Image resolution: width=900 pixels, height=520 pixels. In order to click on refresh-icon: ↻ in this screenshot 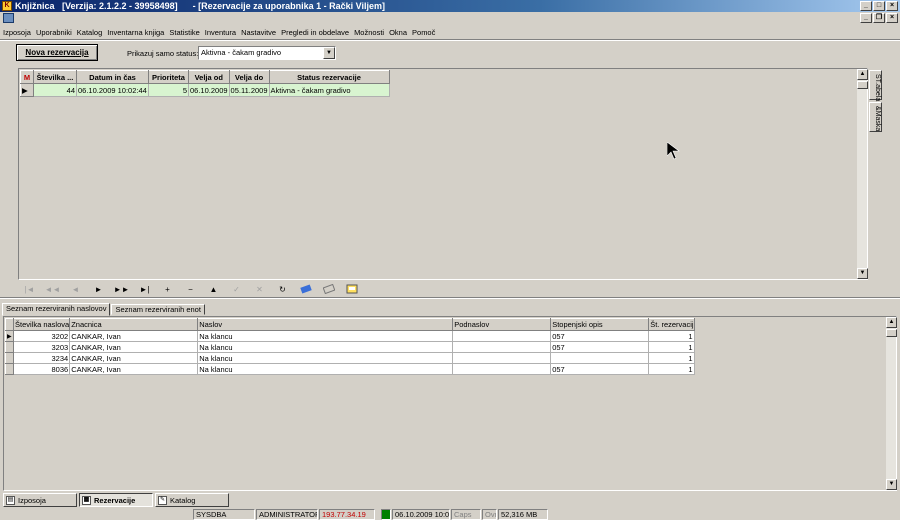, I will do `click(282, 289)`.